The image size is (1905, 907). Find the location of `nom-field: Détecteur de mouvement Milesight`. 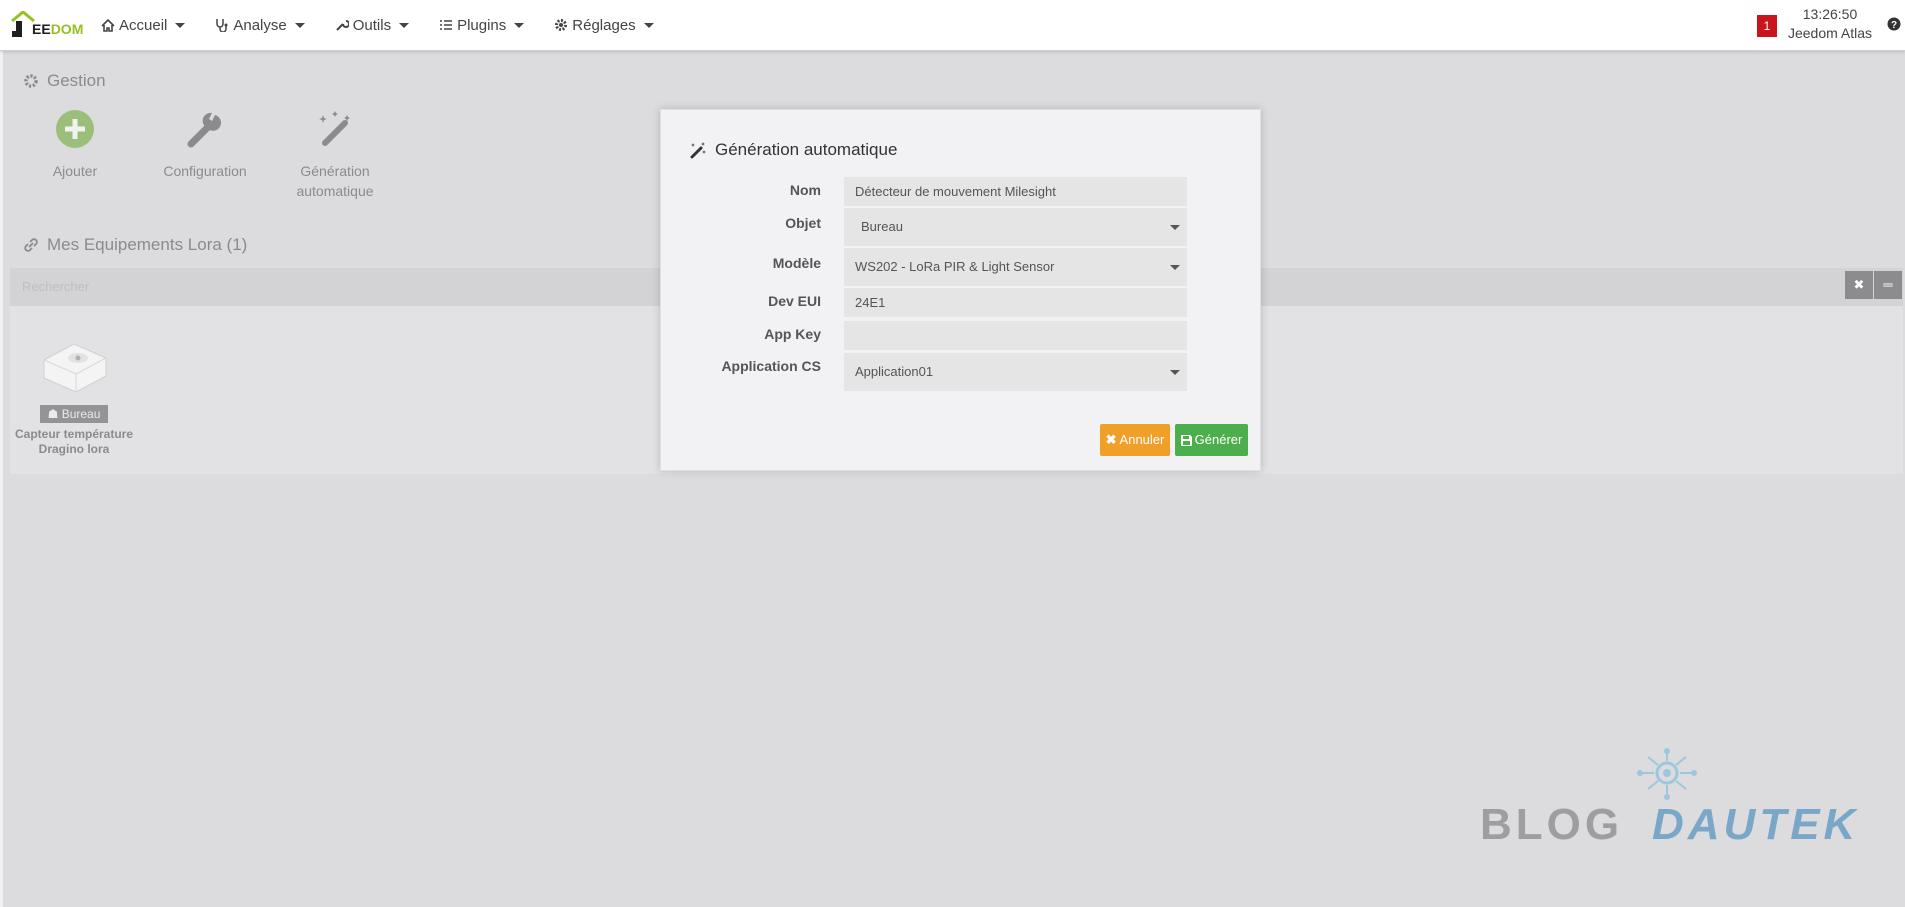

nom-field: Détecteur de mouvement Milesight is located at coordinates (1015, 191).